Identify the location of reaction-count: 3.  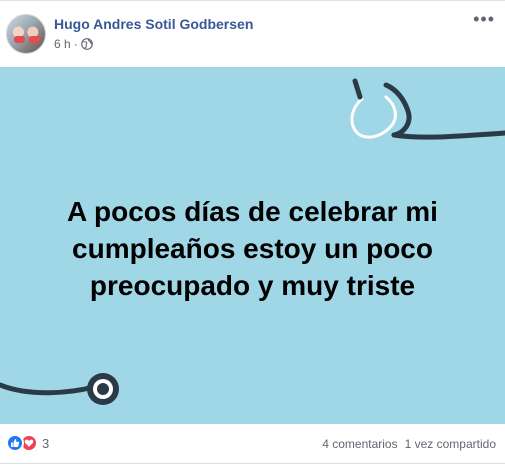
(46, 443).